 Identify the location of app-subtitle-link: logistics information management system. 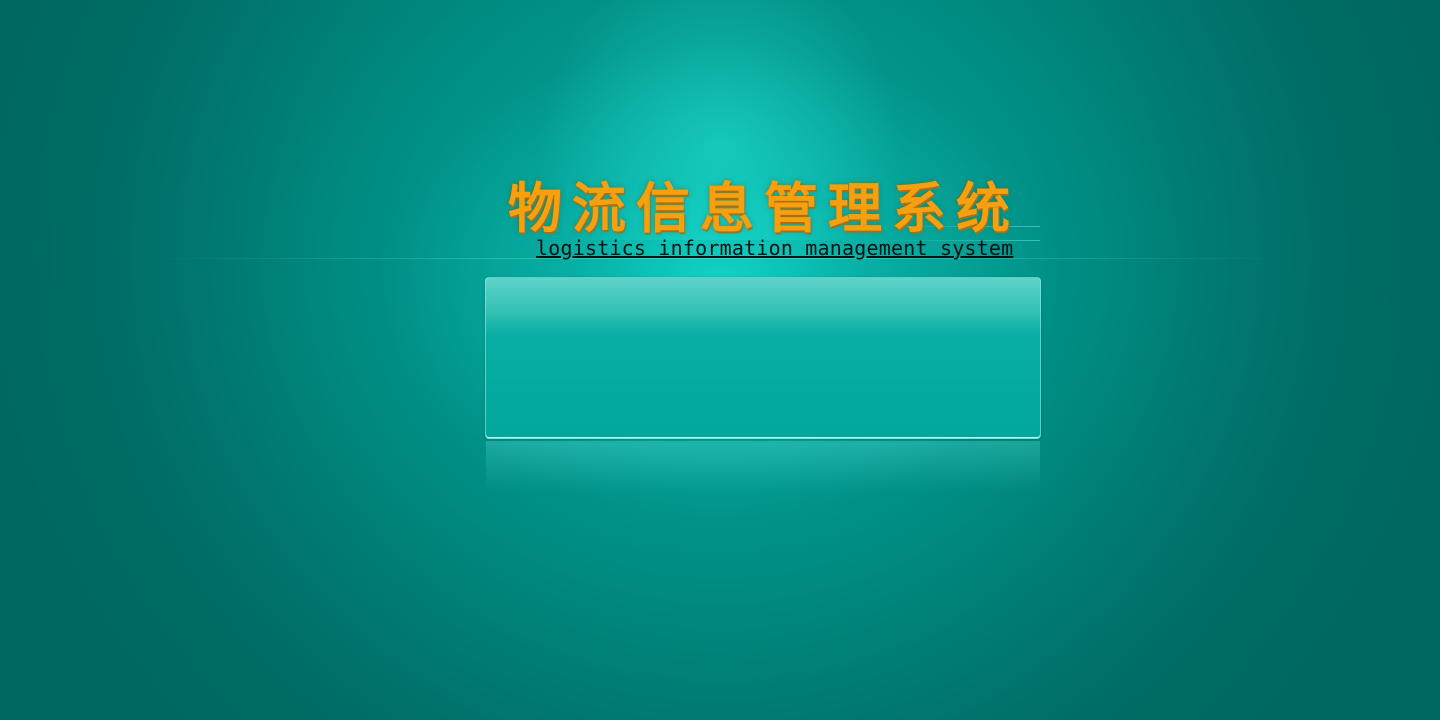
(774, 248).